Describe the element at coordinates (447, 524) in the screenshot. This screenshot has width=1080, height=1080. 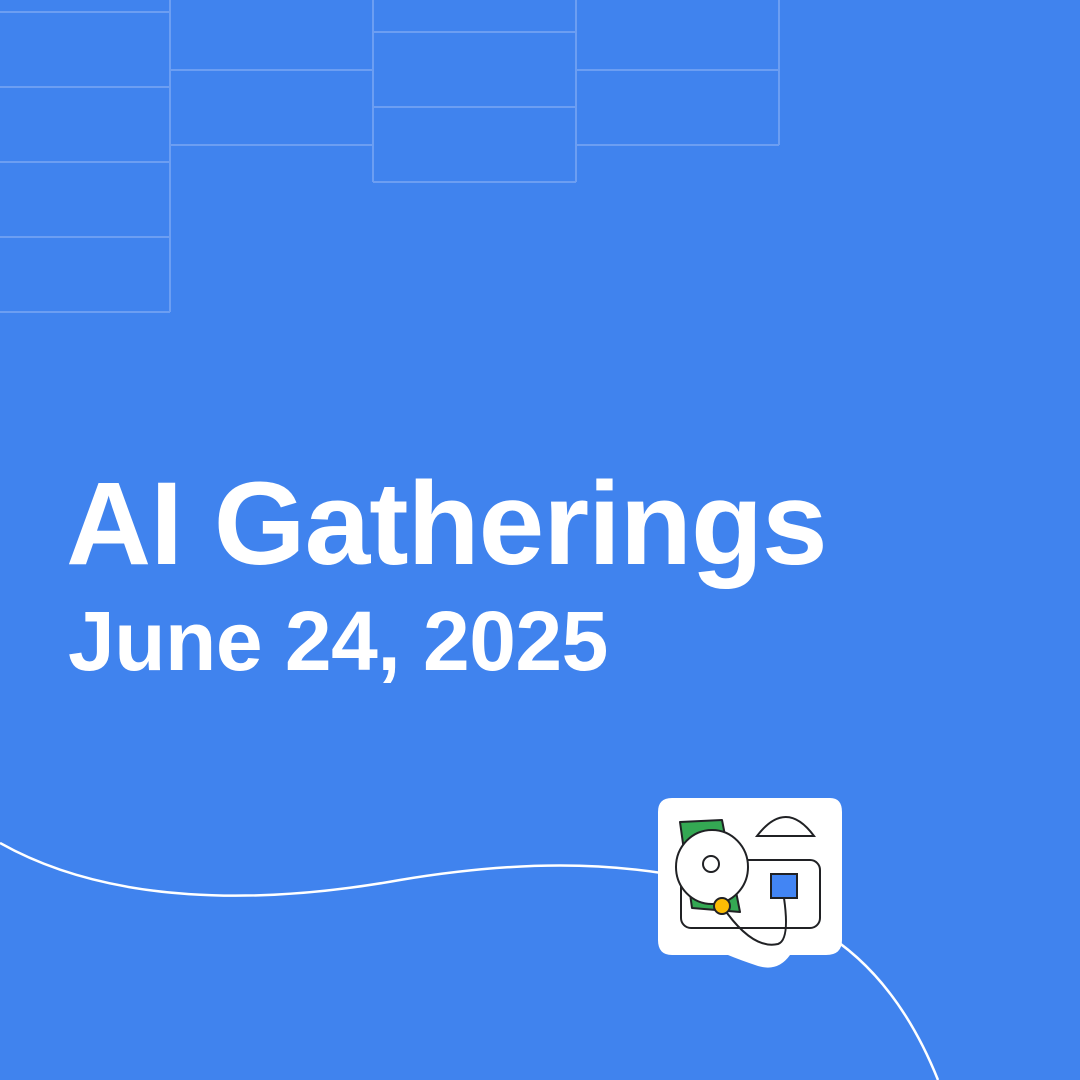
I see `event-title: AI Gatherings` at that location.